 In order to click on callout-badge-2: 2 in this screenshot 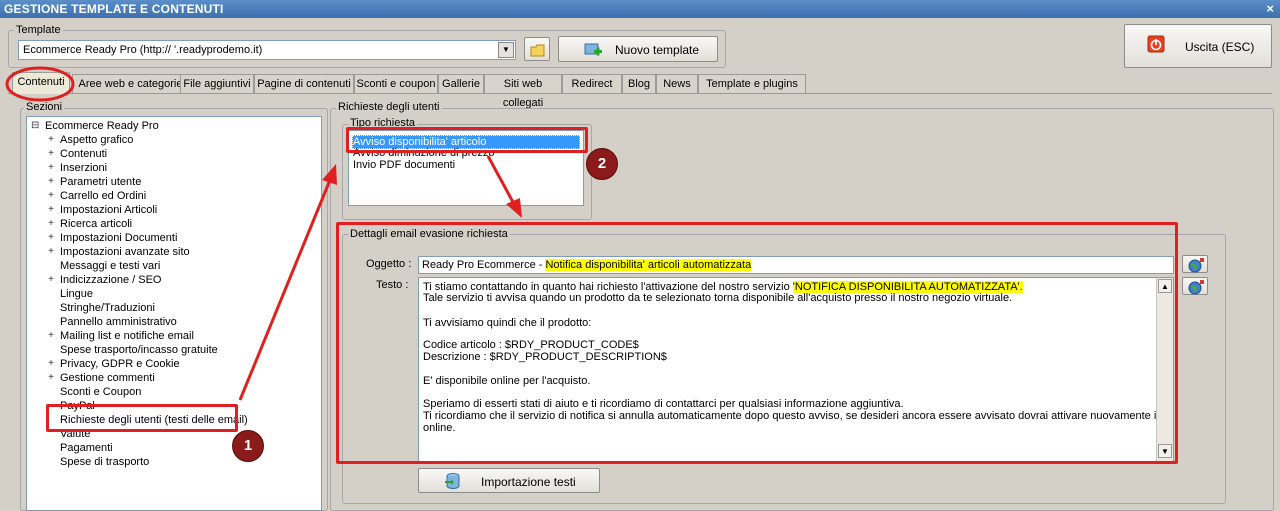, I will do `click(602, 164)`.